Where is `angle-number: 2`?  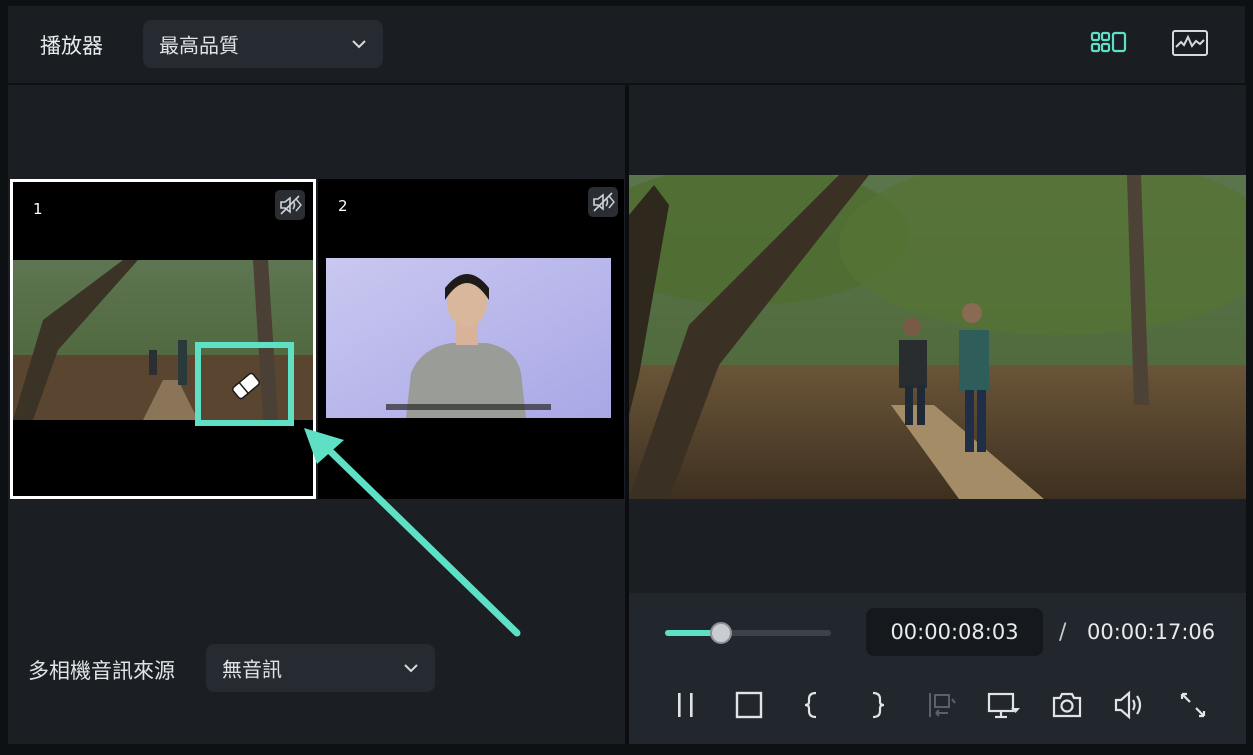 angle-number: 2 is located at coordinates (343, 206).